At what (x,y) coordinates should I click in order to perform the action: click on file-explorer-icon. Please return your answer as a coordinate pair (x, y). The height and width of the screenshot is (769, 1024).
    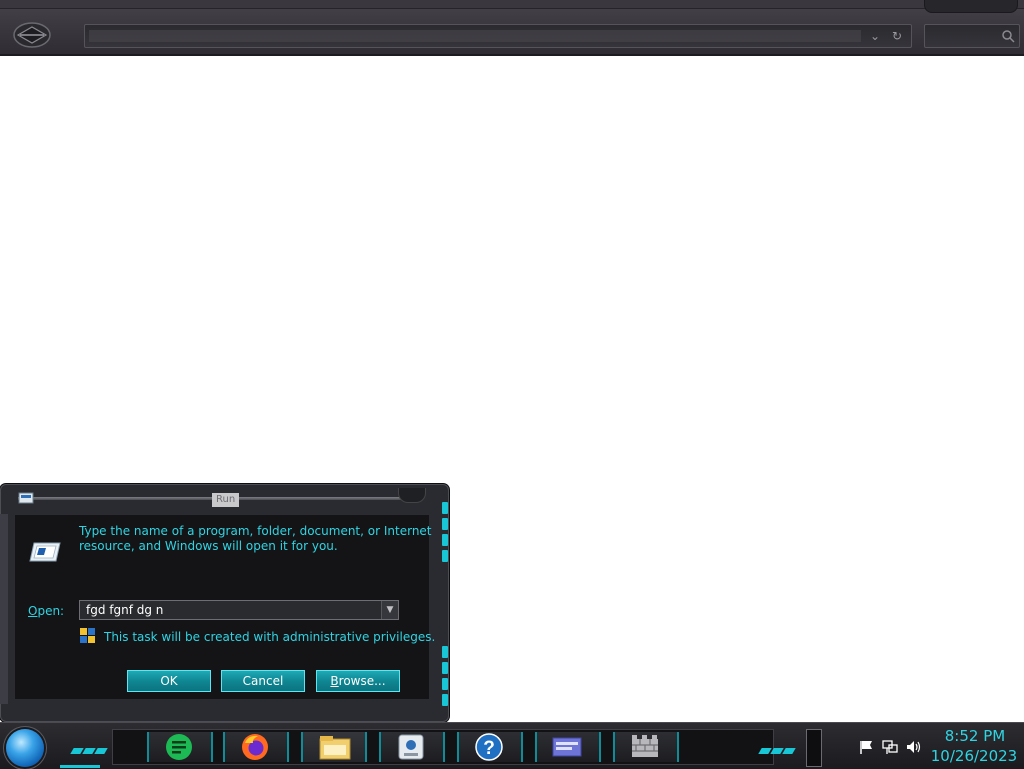
    Looking at the image, I should click on (335, 747).